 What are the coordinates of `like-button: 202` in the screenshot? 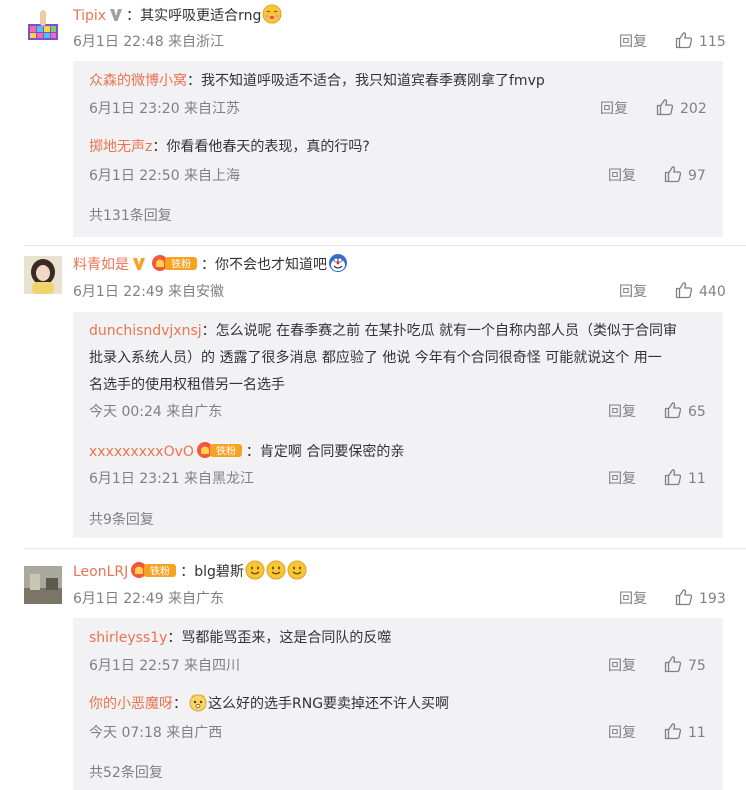 It's located at (681, 109).